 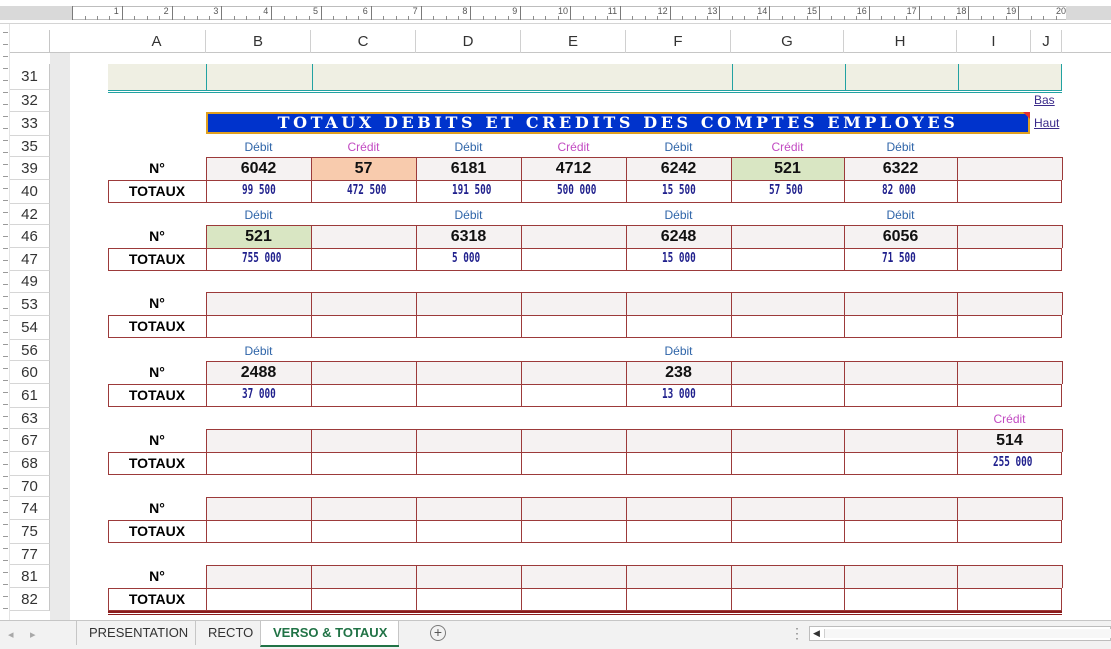 I want to click on row-header-61: 61, so click(x=30, y=396).